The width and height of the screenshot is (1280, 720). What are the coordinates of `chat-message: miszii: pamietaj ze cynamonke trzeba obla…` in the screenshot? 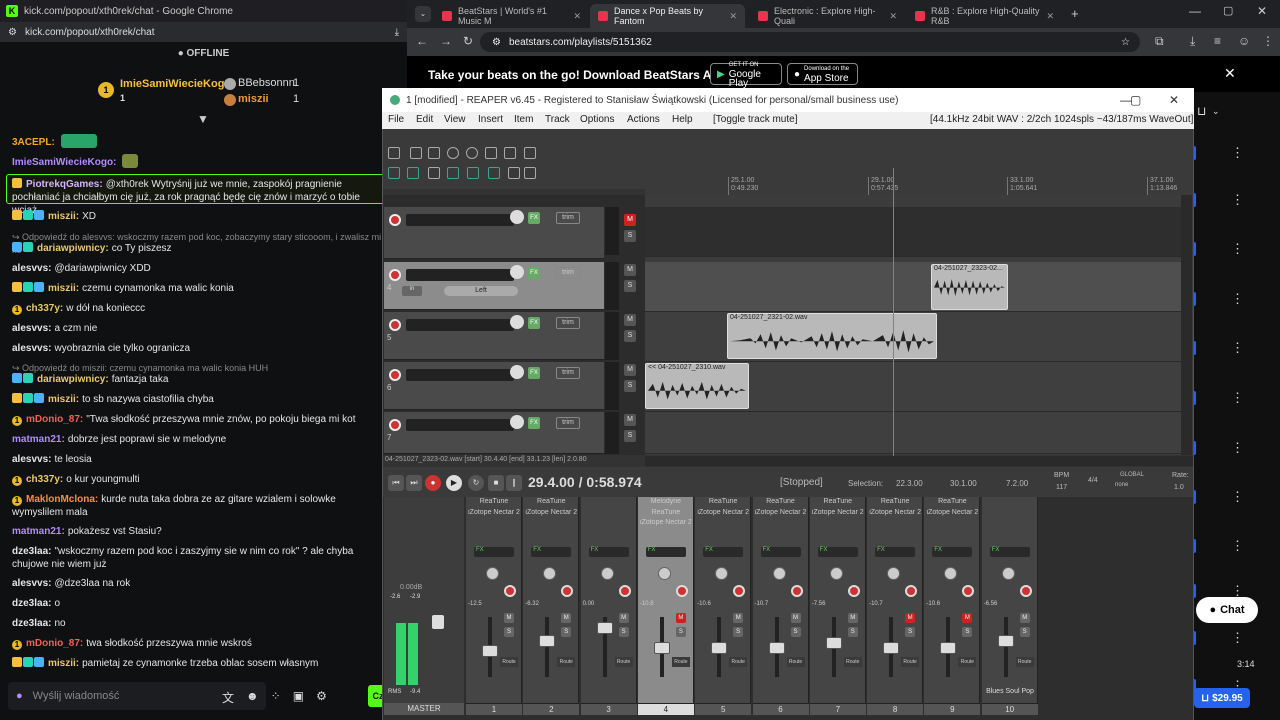 It's located at (197, 663).